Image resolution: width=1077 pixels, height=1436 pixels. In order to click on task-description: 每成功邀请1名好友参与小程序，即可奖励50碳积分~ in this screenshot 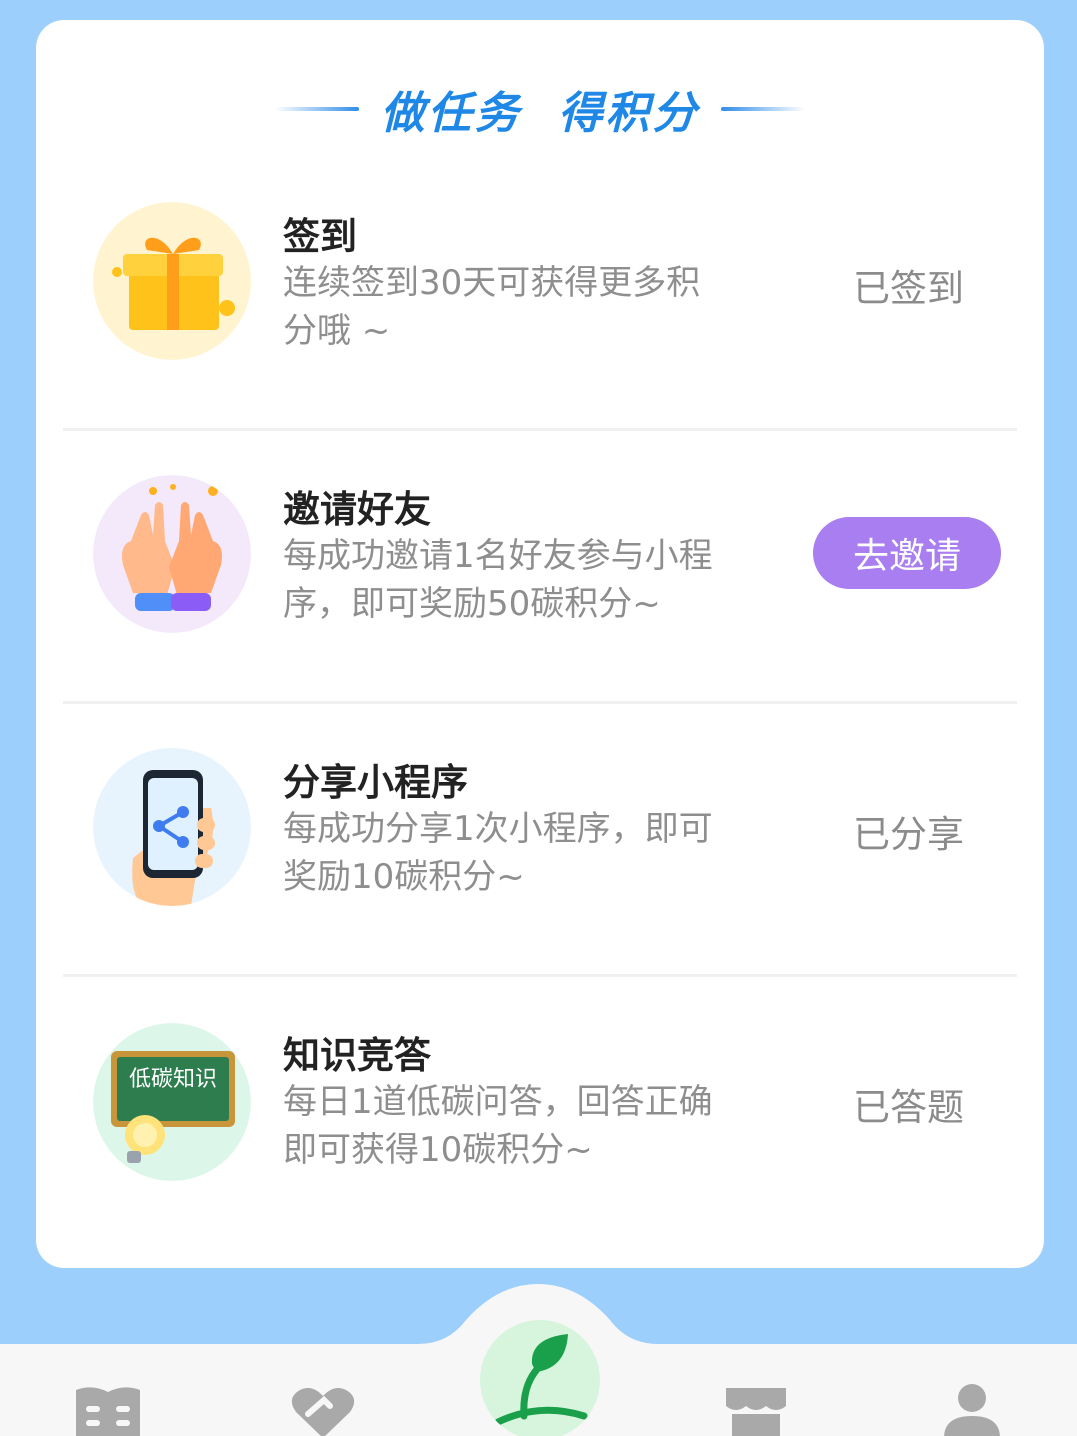, I will do `click(498, 580)`.